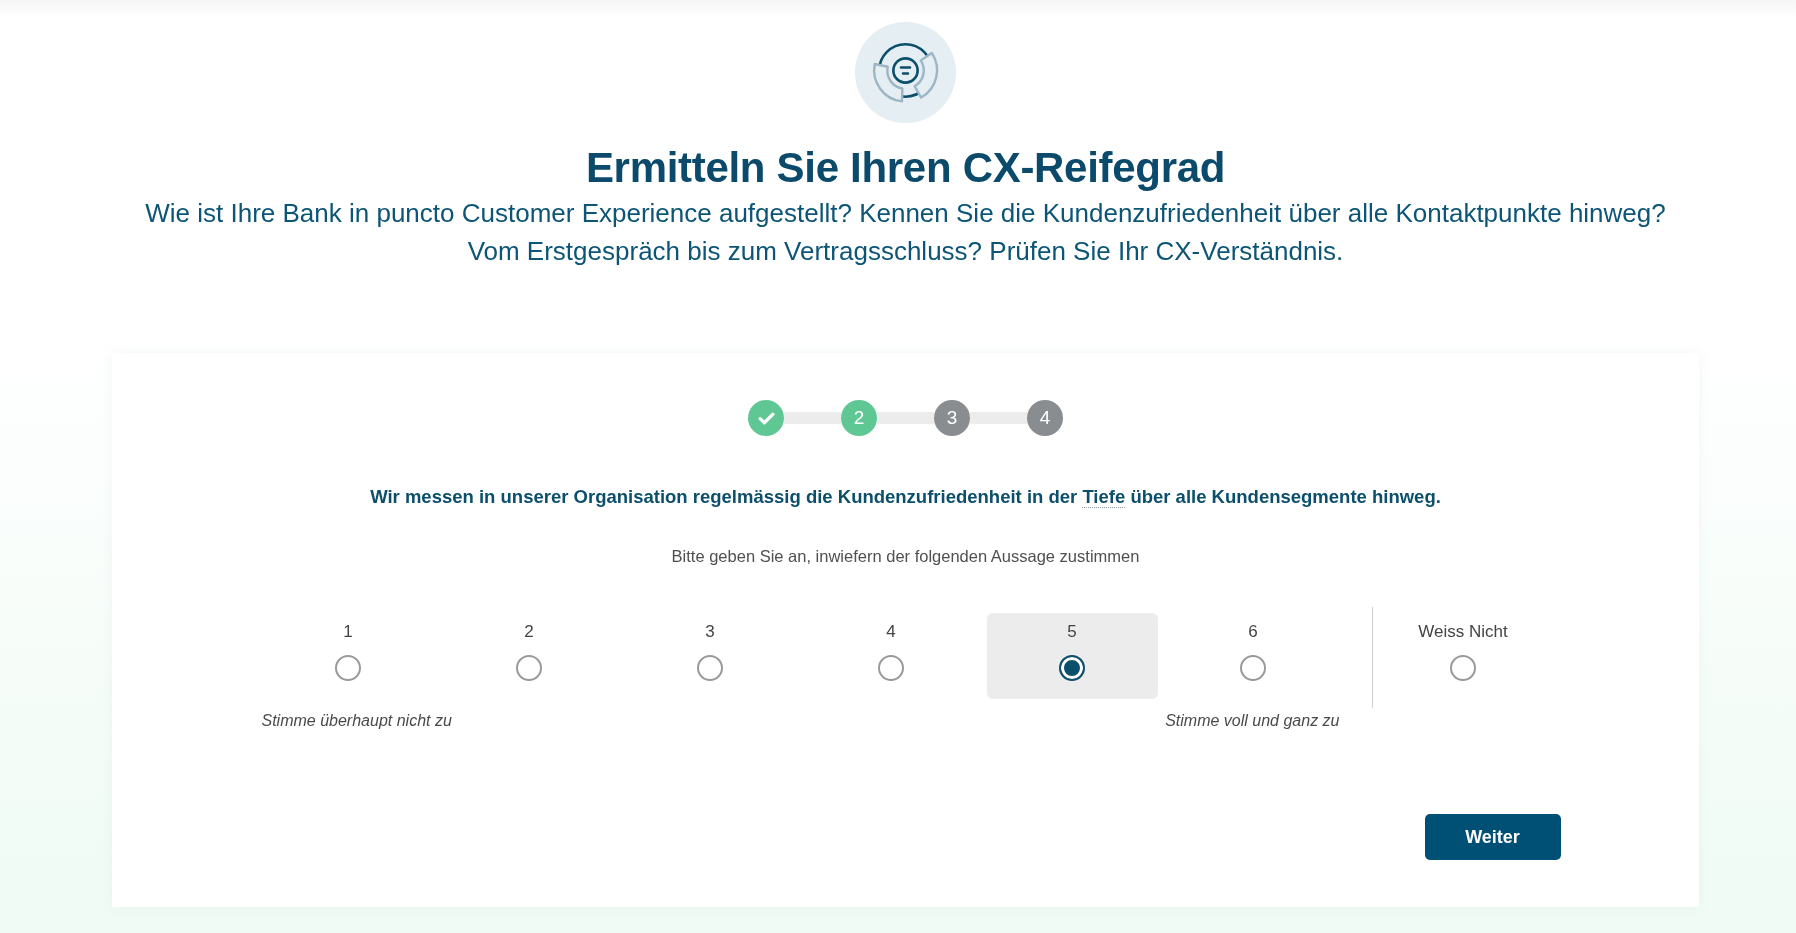 This screenshot has width=1796, height=933. Describe the element at coordinates (710, 632) in the screenshot. I see `option-label: 3` at that location.